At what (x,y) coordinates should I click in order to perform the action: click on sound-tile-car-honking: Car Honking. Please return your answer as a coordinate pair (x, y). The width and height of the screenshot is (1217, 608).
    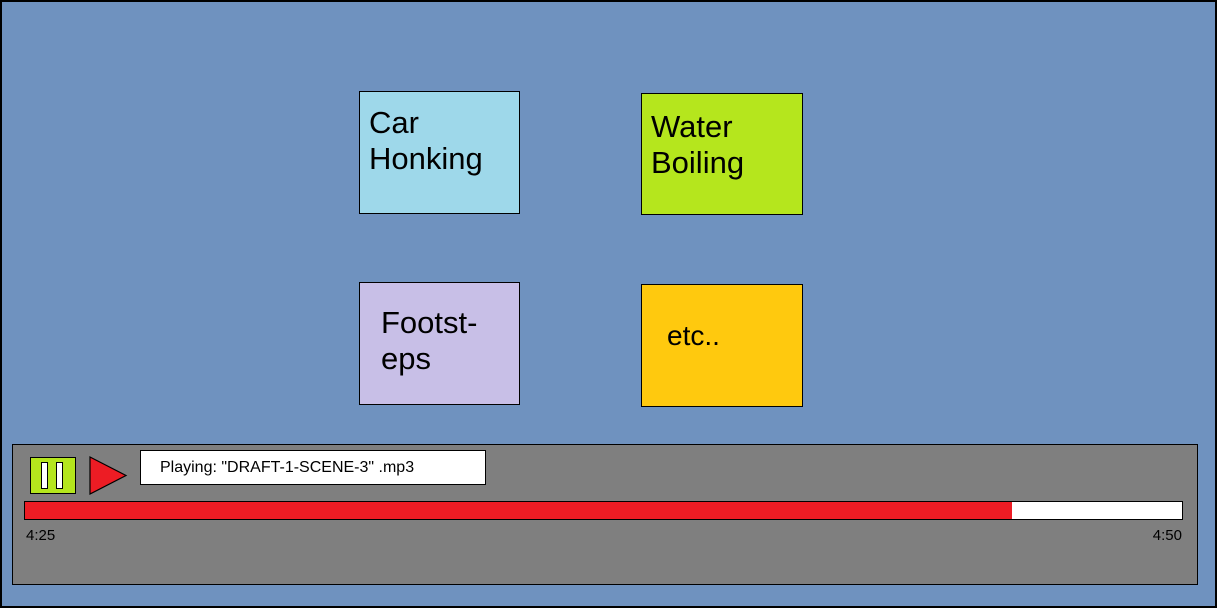
    Looking at the image, I should click on (439, 152).